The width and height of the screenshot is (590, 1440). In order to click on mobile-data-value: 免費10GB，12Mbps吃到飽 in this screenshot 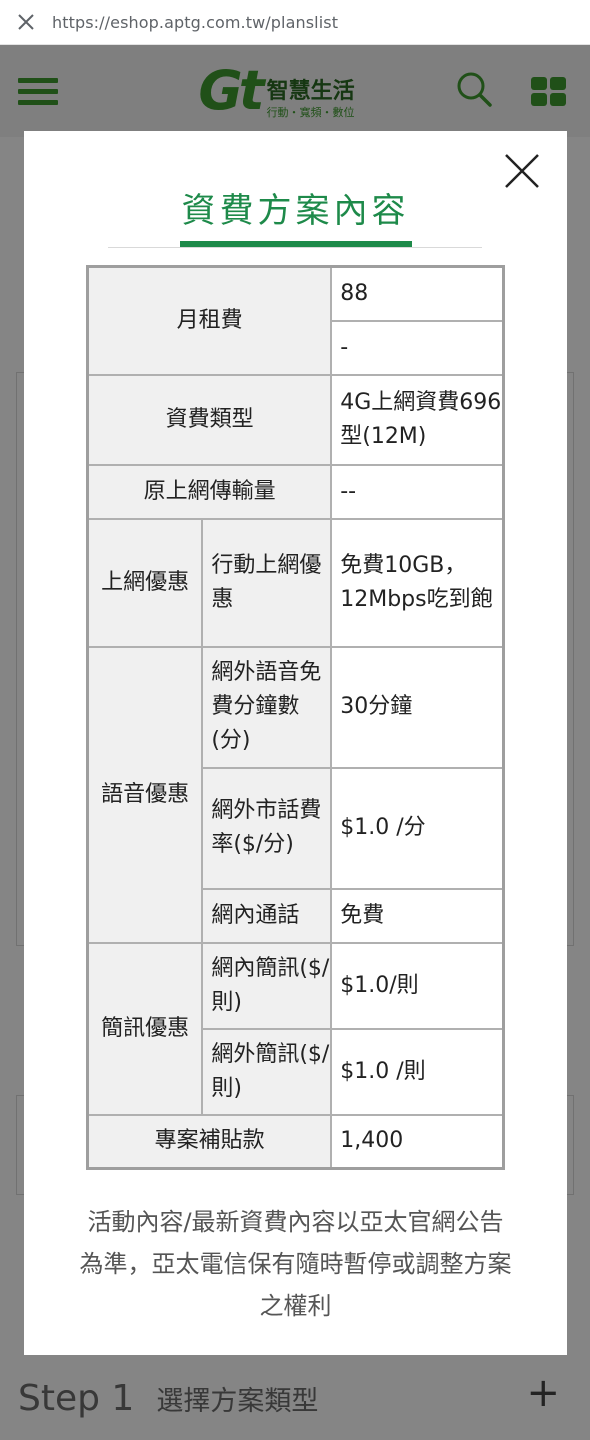, I will do `click(417, 582)`.